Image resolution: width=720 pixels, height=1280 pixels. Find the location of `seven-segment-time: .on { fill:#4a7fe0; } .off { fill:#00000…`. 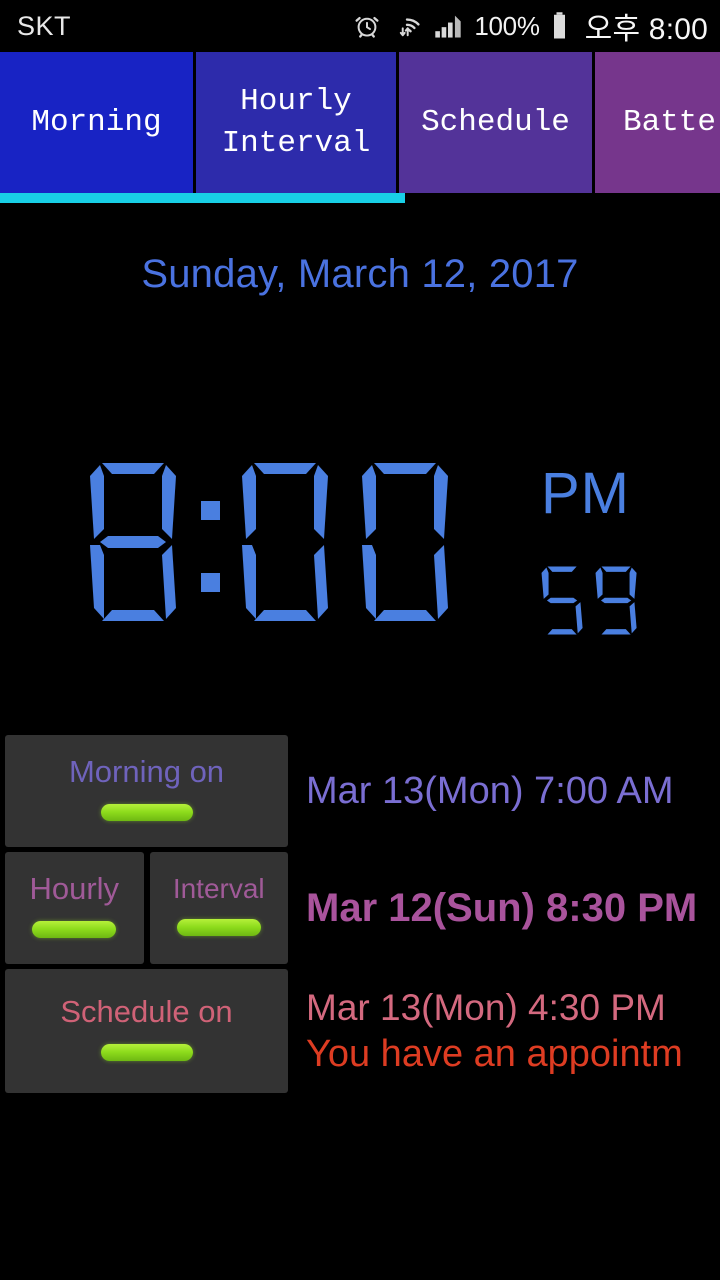

seven-segment-time: .on { fill:#4a7fe0; } .off { fill:#00000… is located at coordinates (269, 542).